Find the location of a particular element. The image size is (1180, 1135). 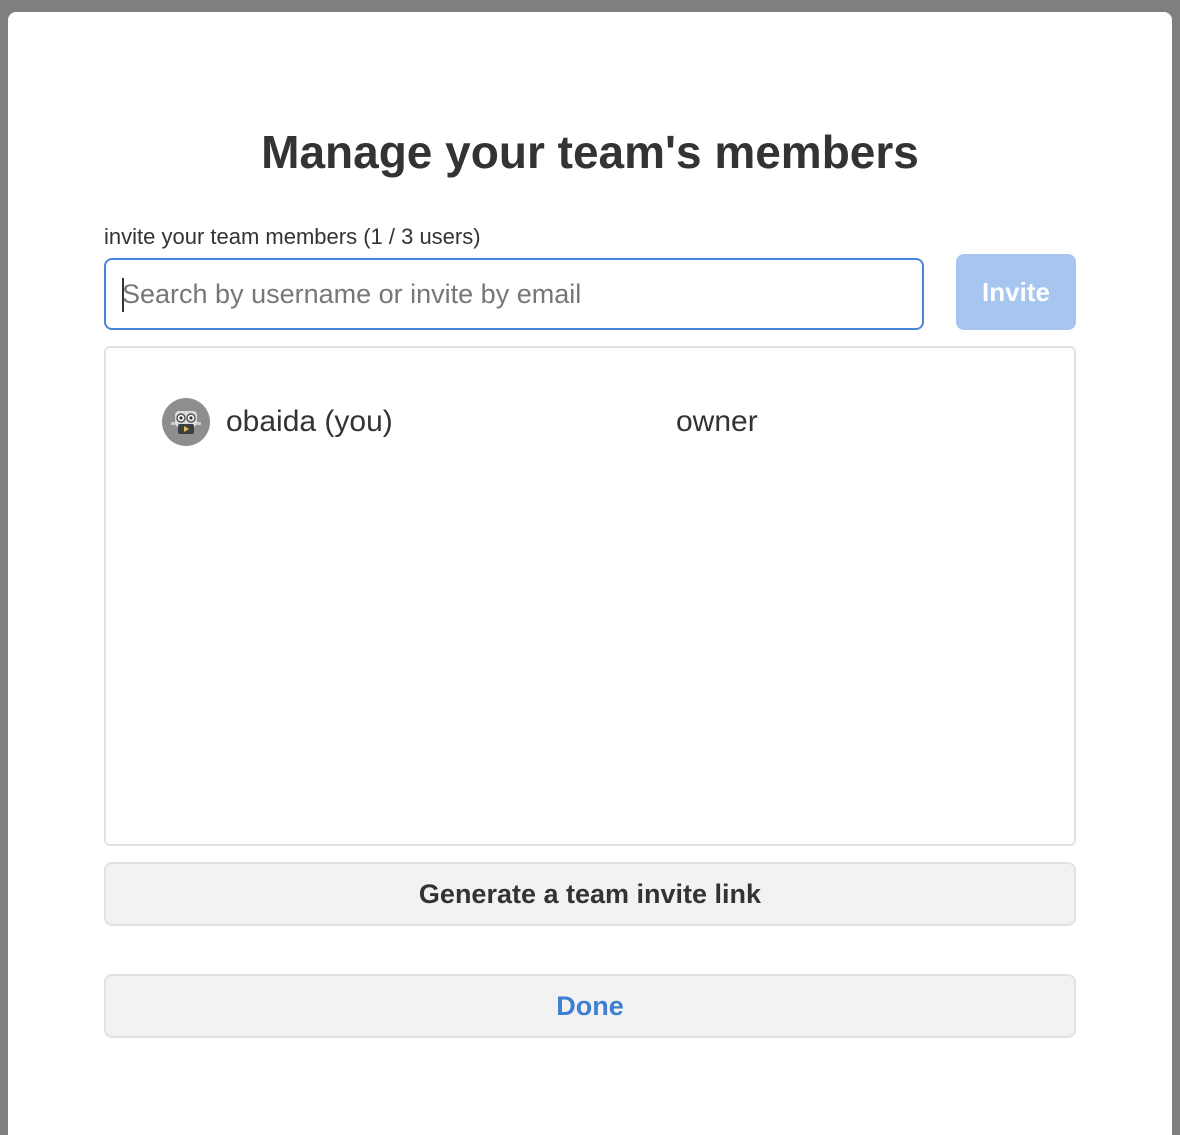

done-button: Done is located at coordinates (590, 1006).